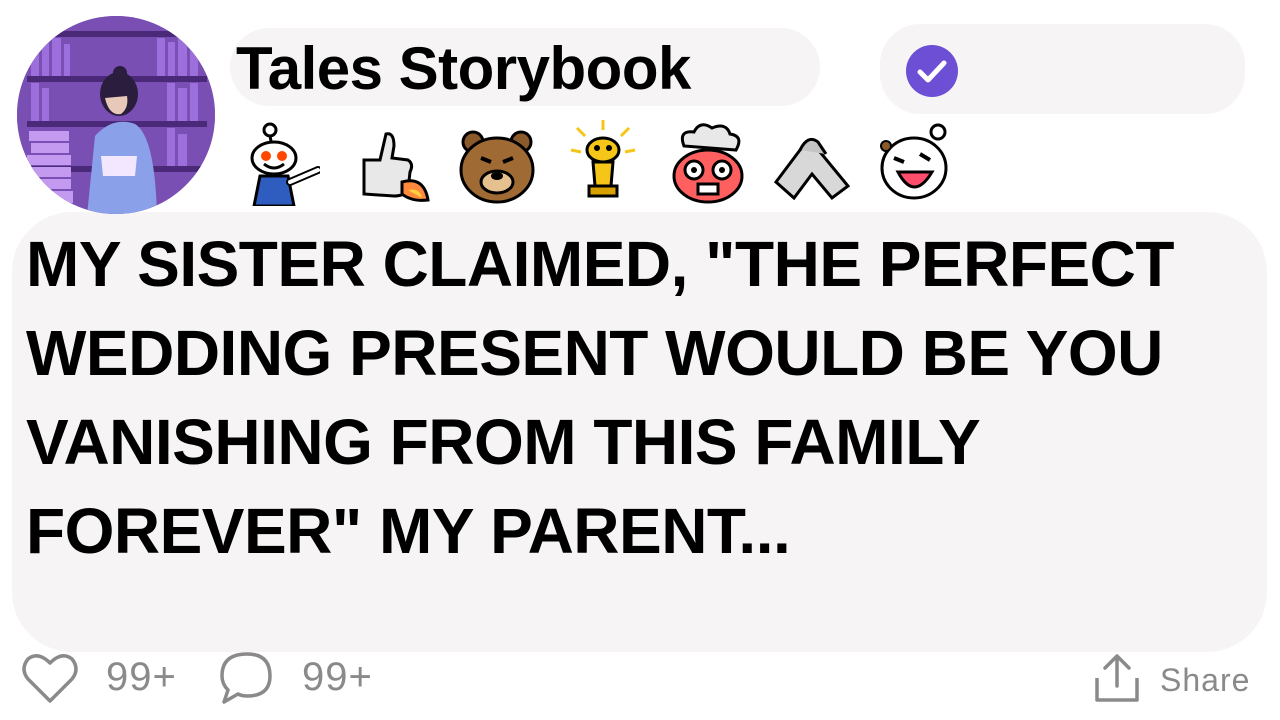 This screenshot has height=720, width=1280. What do you see at coordinates (337, 677) in the screenshot?
I see `comment-count: 99+` at bounding box center [337, 677].